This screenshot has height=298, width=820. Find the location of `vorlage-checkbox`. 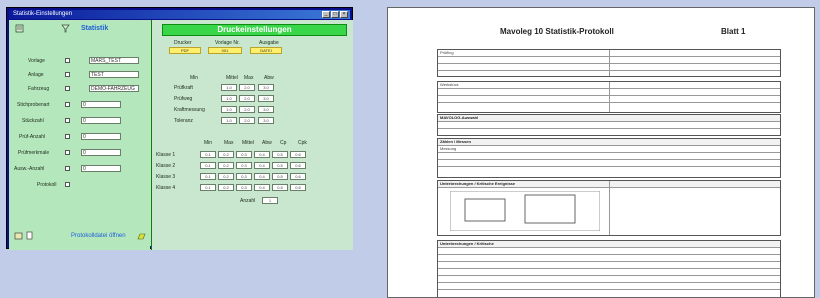

vorlage-checkbox is located at coordinates (67, 60).